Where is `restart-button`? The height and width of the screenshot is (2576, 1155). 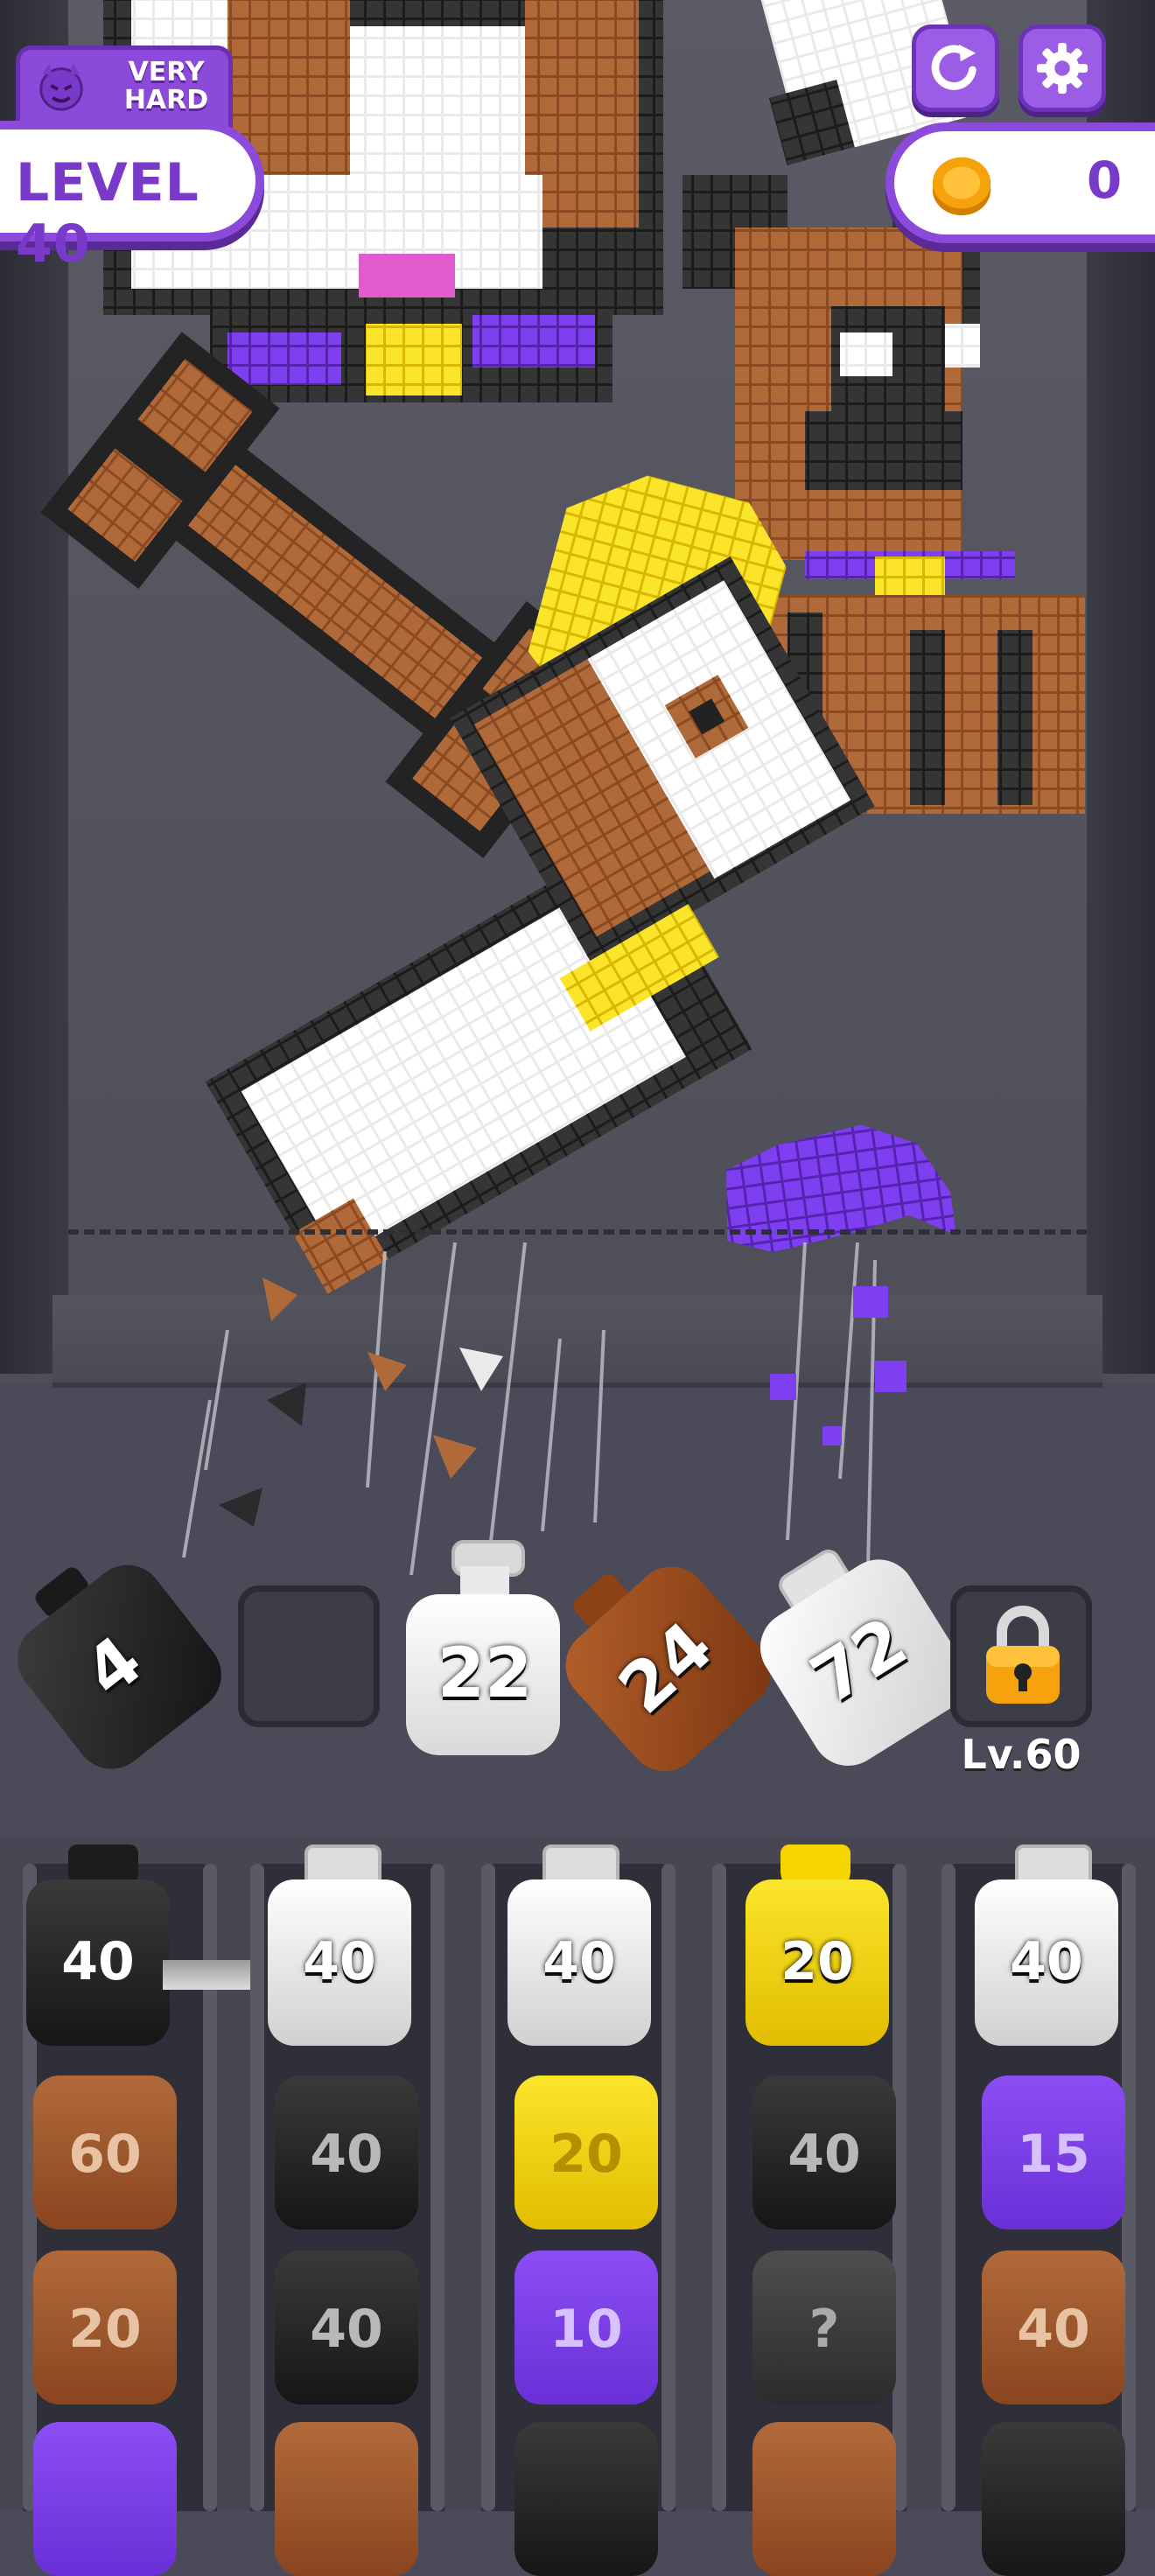 restart-button is located at coordinates (955, 68).